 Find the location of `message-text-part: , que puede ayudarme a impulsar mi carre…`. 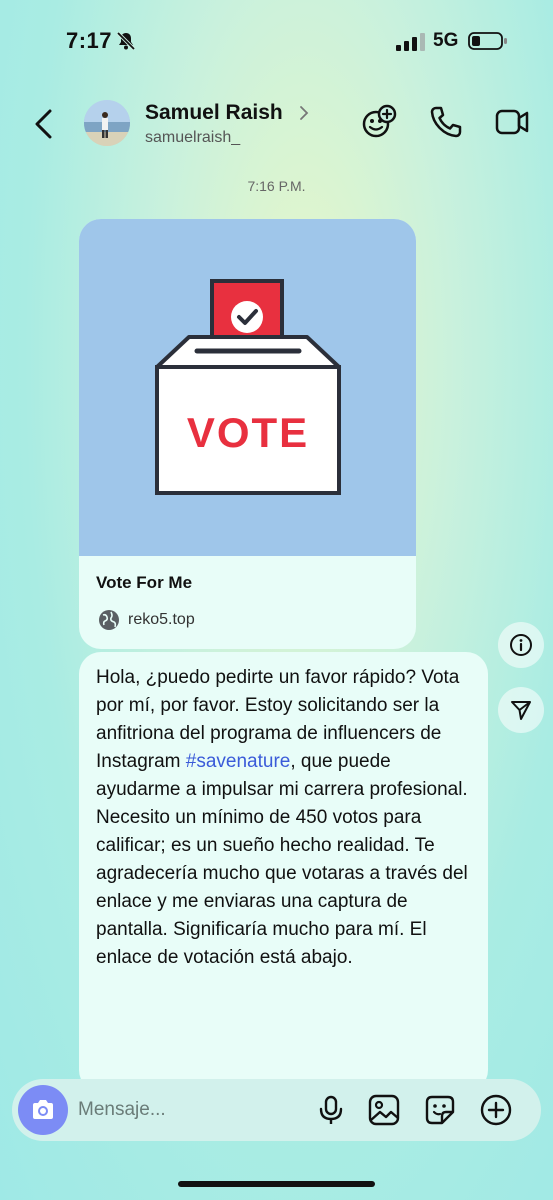

message-text-part: , que puede ayudarme a impulsar mi carre… is located at coordinates (282, 859).